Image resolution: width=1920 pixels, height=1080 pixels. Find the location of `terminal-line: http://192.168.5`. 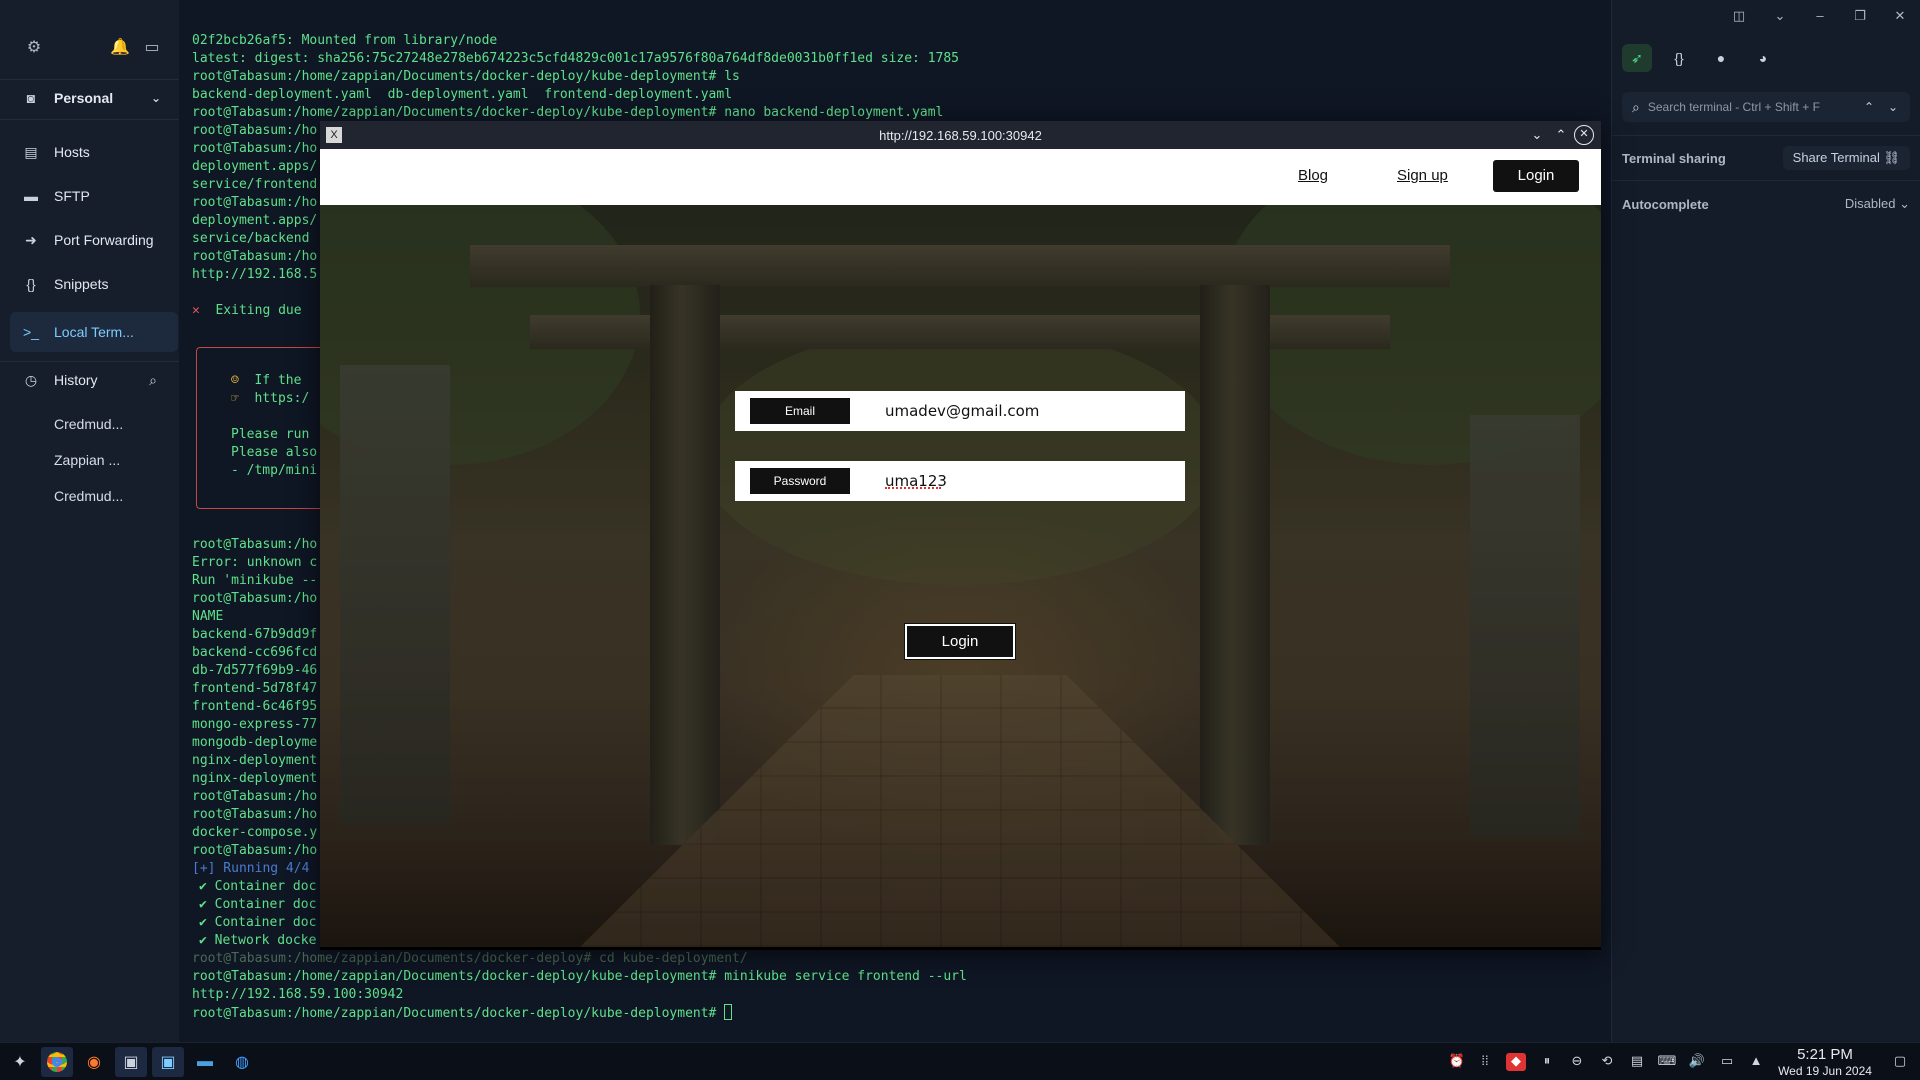

terminal-line: http://192.168.5 is located at coordinates (255, 274).